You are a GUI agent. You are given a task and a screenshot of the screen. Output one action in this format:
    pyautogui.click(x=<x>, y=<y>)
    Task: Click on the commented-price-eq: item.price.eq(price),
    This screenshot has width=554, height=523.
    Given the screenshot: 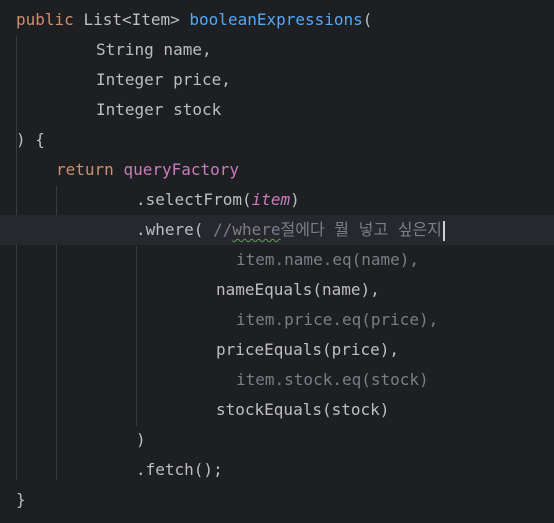 What is the action you would take?
    pyautogui.click(x=337, y=319)
    